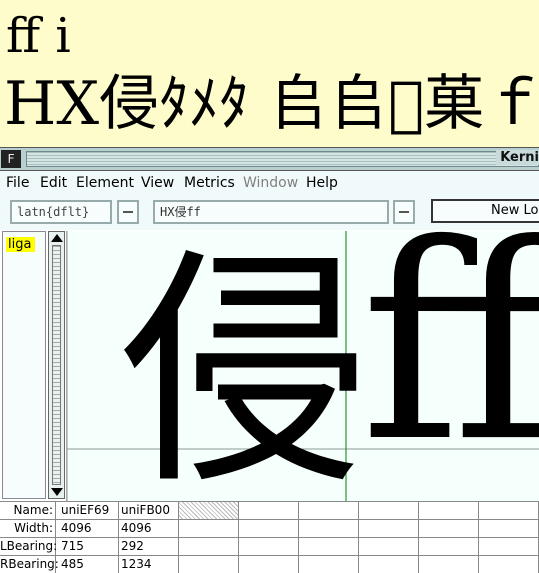 This screenshot has height=573, width=539. I want to click on metrics-cell: uniFB00, so click(149, 510).